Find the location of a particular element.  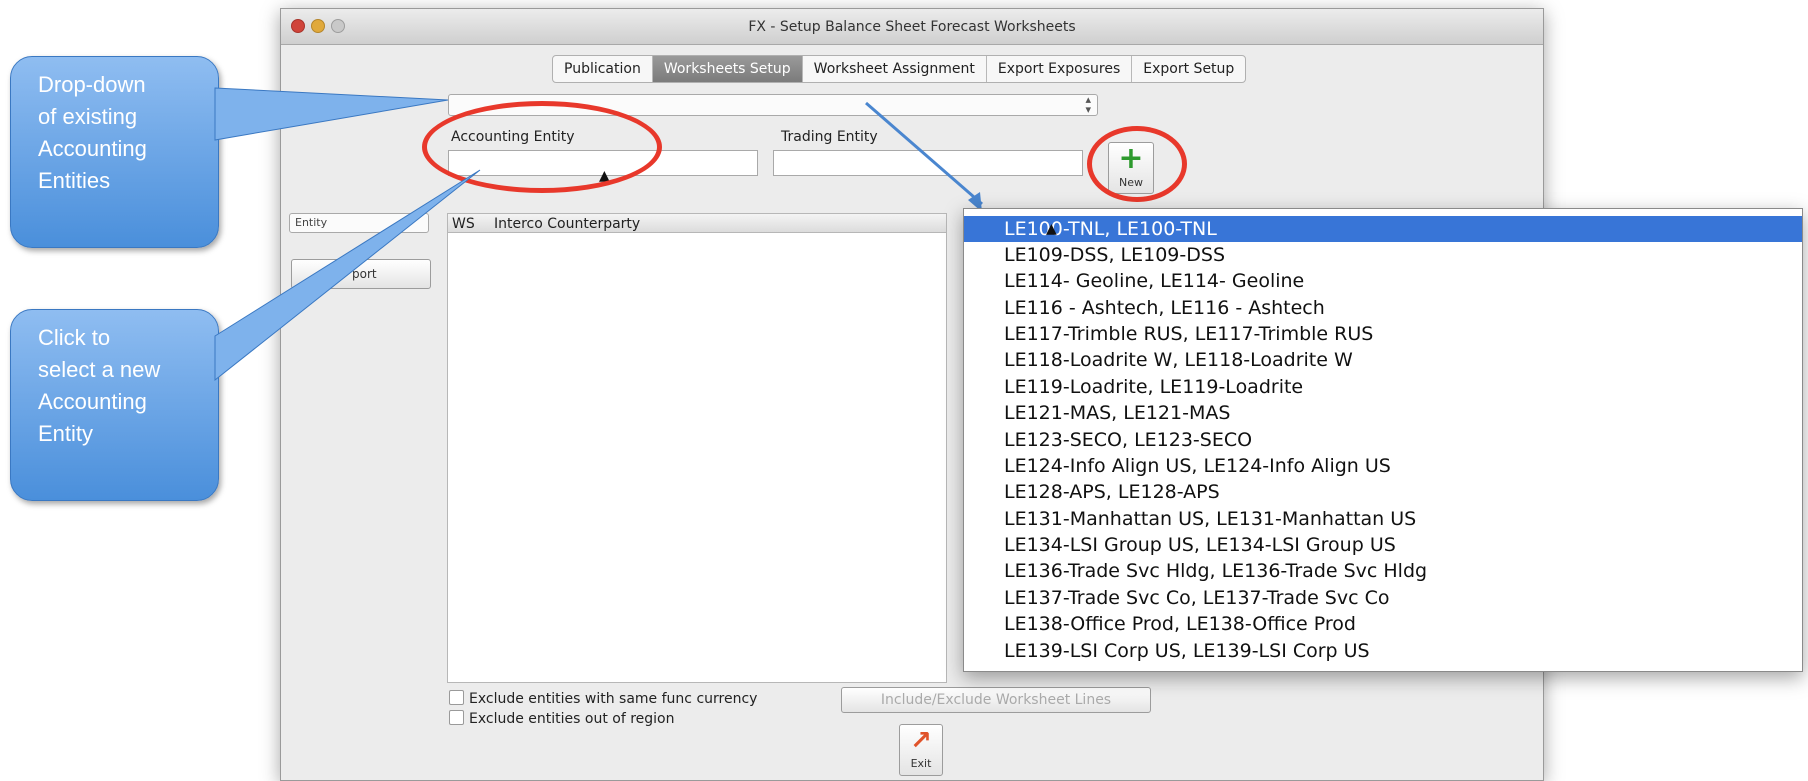

worksheet-list-header: WS Interco Counterparty is located at coordinates (697, 223).